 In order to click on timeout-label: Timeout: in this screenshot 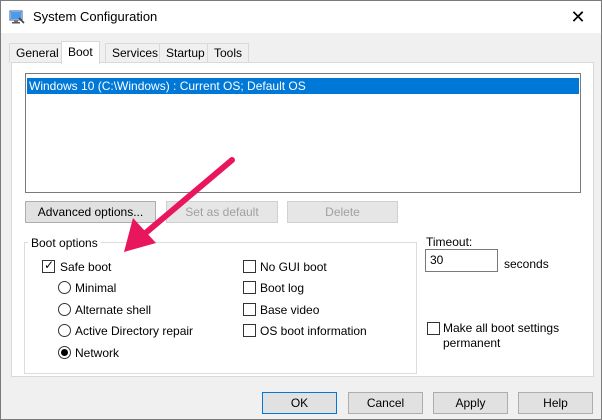, I will do `click(449, 242)`.